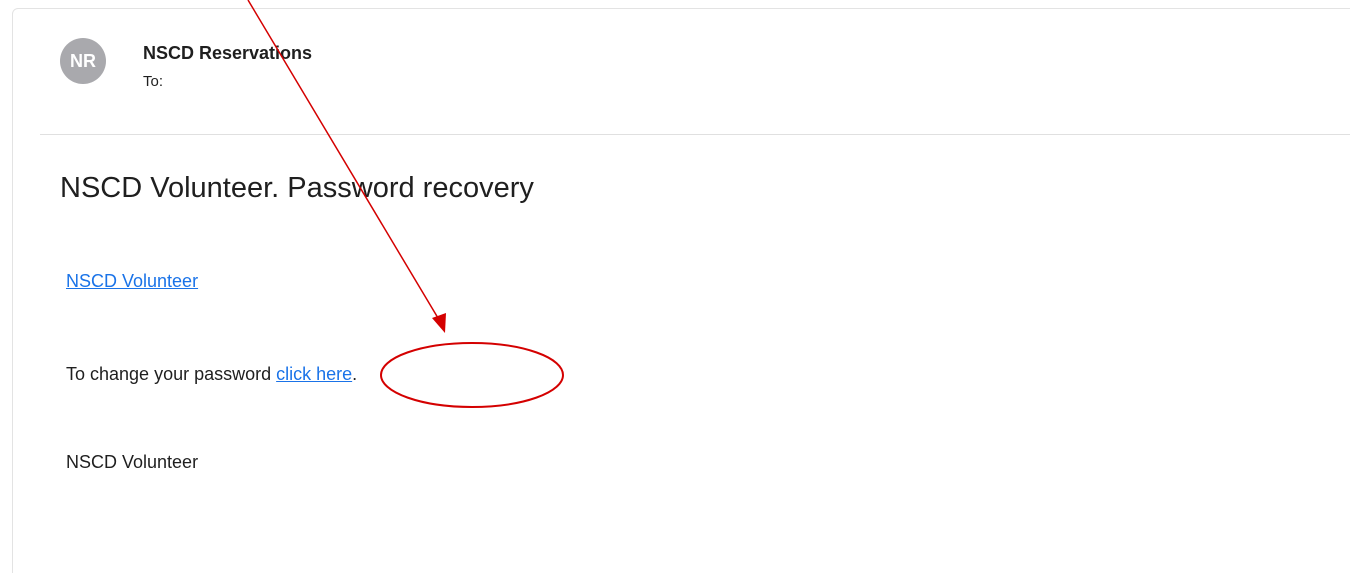  I want to click on password-instruction: To change your password click here., so click(211, 374).